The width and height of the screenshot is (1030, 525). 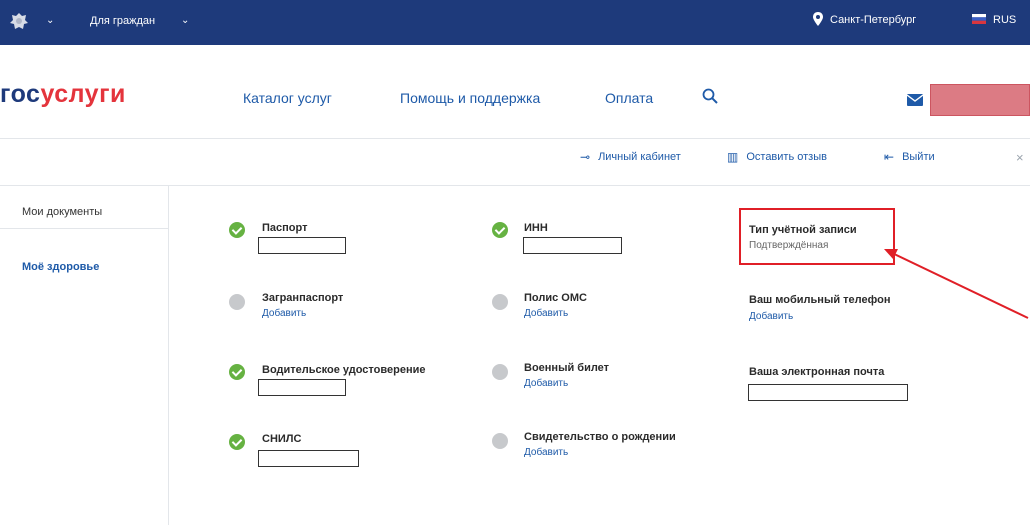 I want to click on leave-feedback-link: ▥ Оставить отзыв, so click(x=777, y=157).